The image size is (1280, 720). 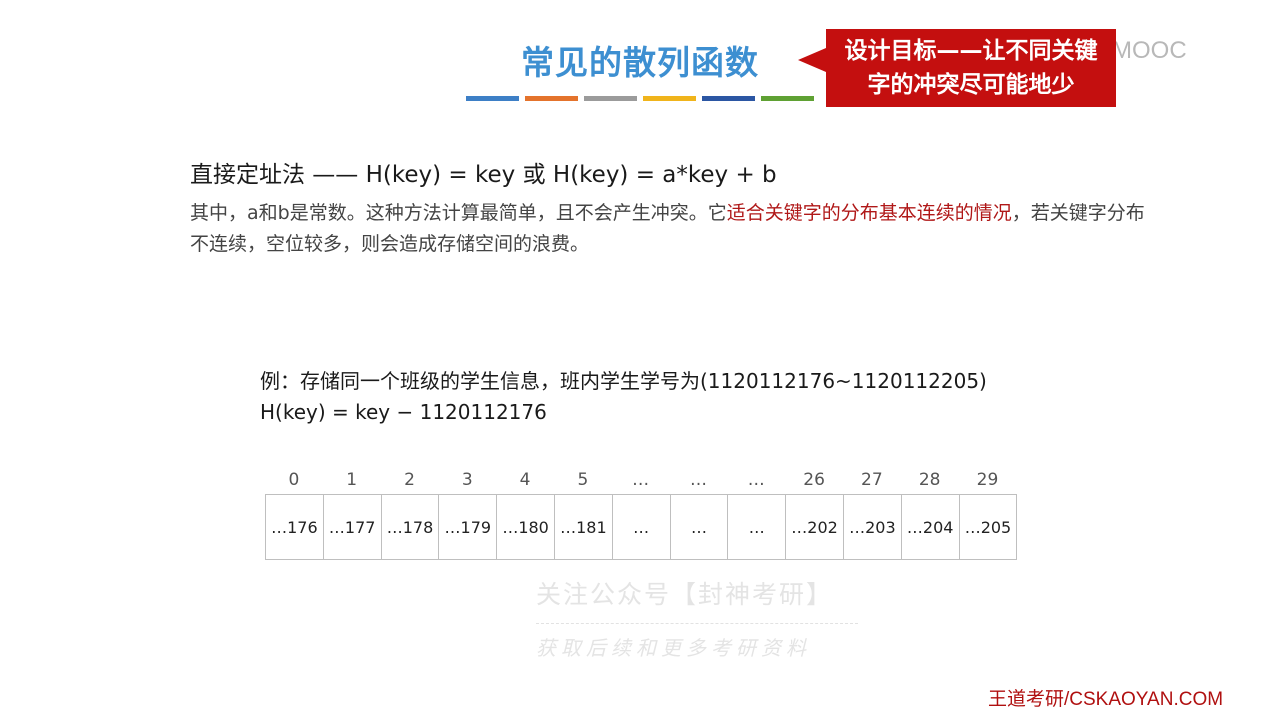 I want to click on design-goal-callout: 设计目标——让不同关键 字的冲突尽可能地少, so click(x=971, y=68).